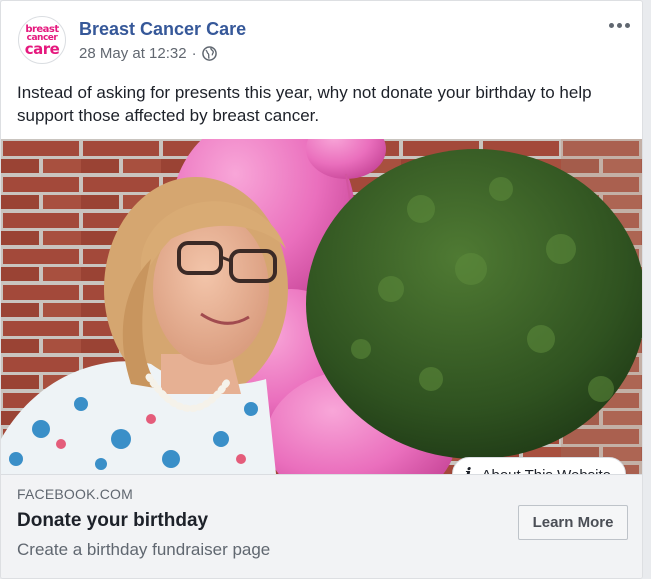 The image size is (651, 579). Describe the element at coordinates (133, 53) in the screenshot. I see `post-timestamp: 28 May at 12:32` at that location.